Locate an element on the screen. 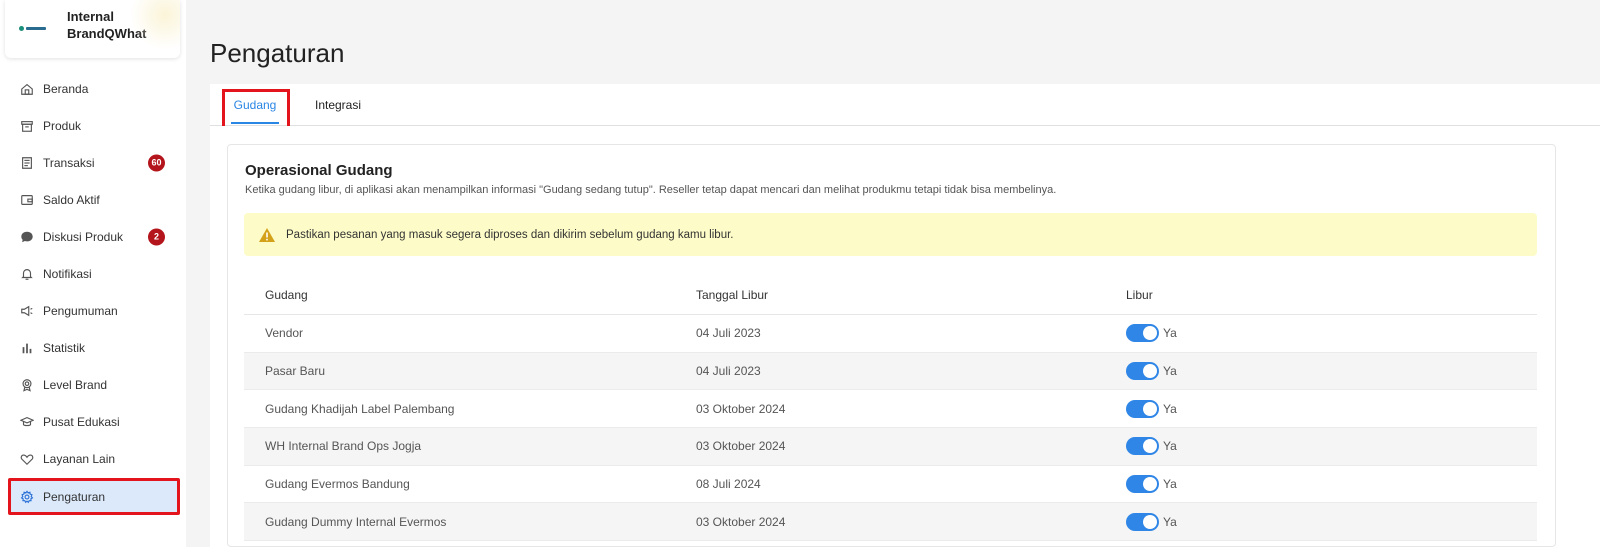 The height and width of the screenshot is (547, 1600). sidebar-item-label: Transaksi is located at coordinates (69, 162).